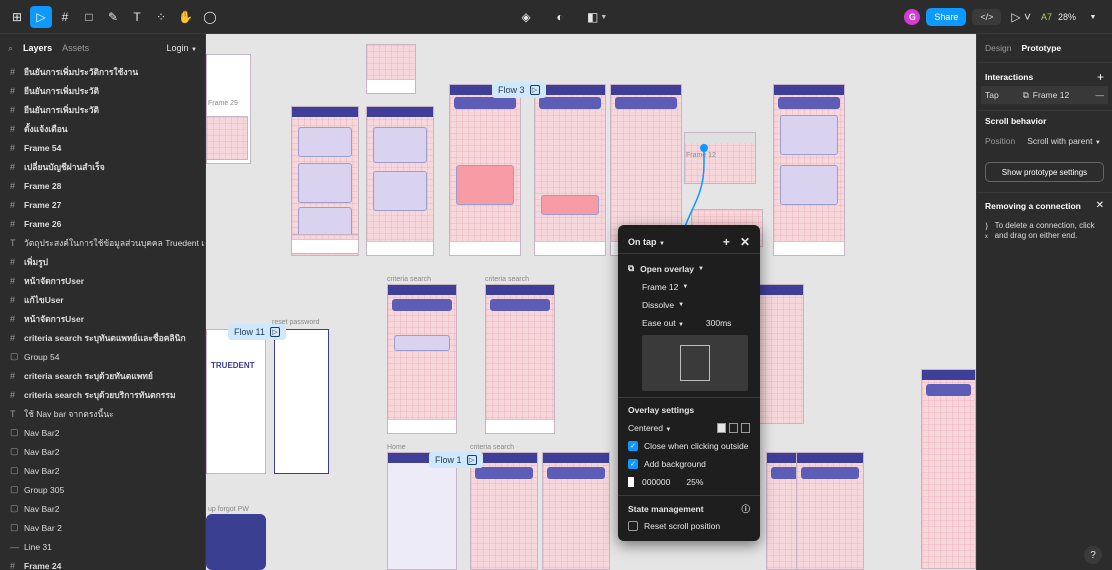  What do you see at coordinates (946, 17) in the screenshot?
I see `share-button: Share` at bounding box center [946, 17].